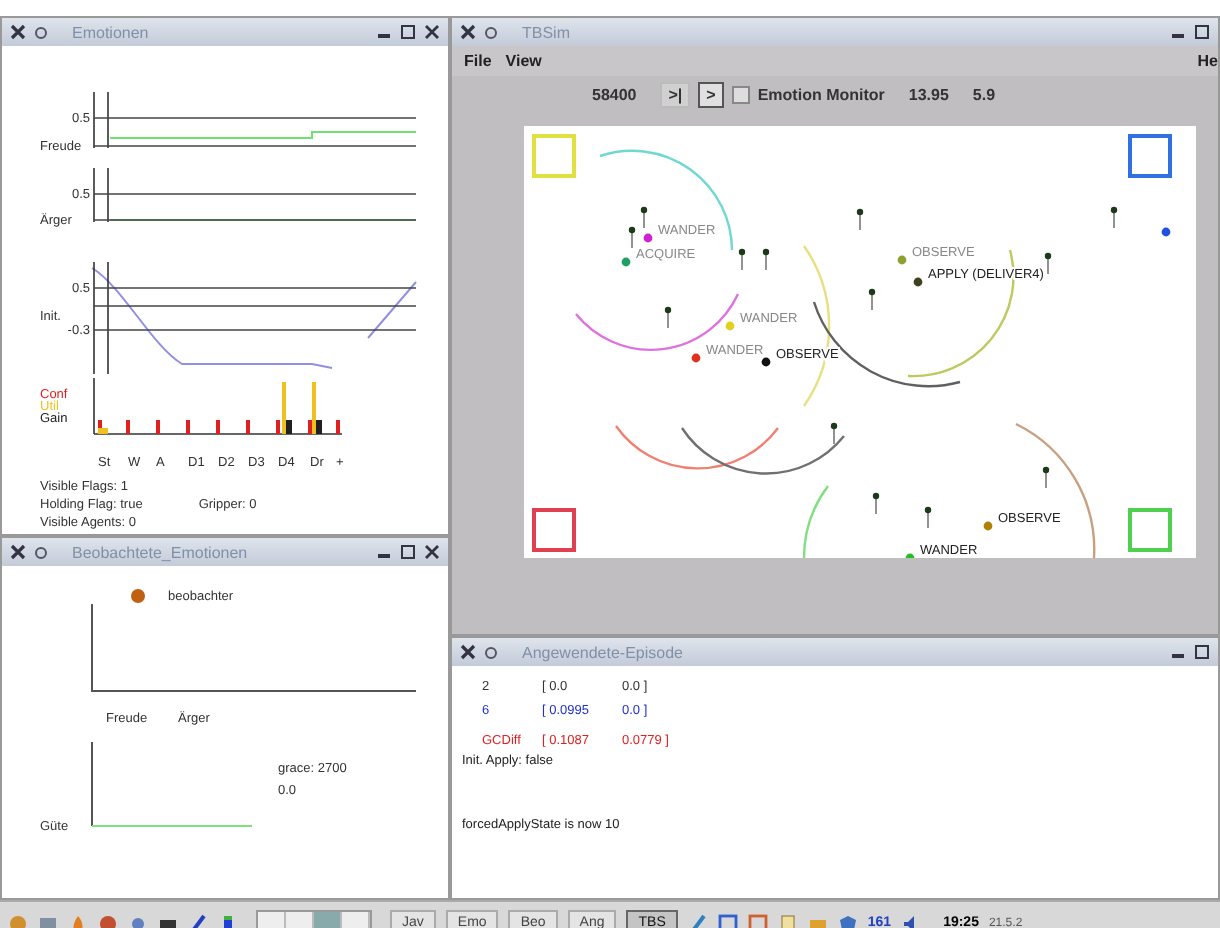 Image resolution: width=1220 pixels, height=928 pixels. Describe the element at coordinates (523, 61) in the screenshot. I see `menu-item: View` at that location.